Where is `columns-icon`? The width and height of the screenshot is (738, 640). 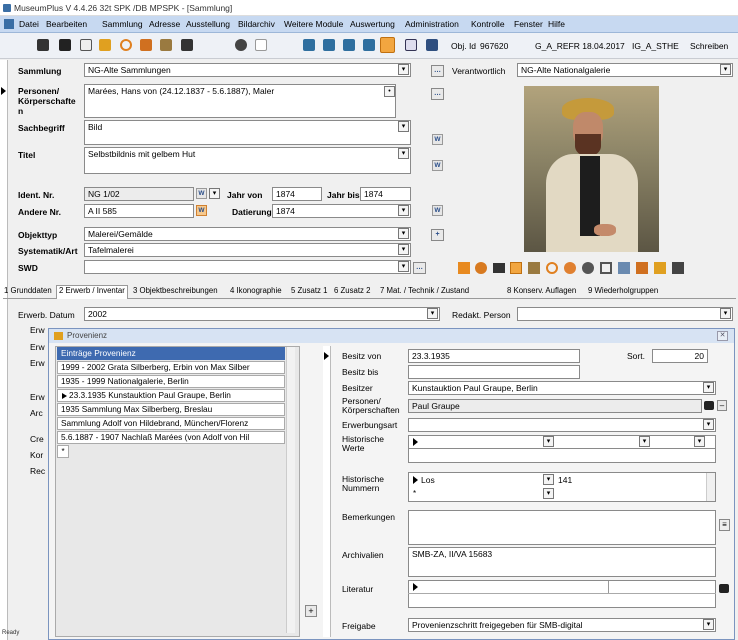 columns-icon is located at coordinates (86, 45).